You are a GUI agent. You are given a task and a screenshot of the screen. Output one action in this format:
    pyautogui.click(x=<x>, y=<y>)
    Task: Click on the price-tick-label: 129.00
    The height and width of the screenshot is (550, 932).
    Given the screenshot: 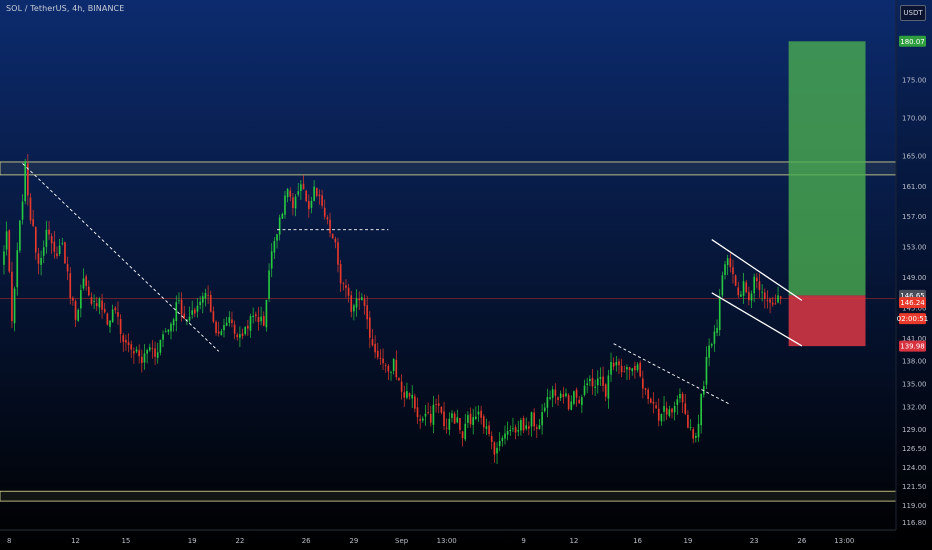 What is the action you would take?
    pyautogui.click(x=914, y=430)
    